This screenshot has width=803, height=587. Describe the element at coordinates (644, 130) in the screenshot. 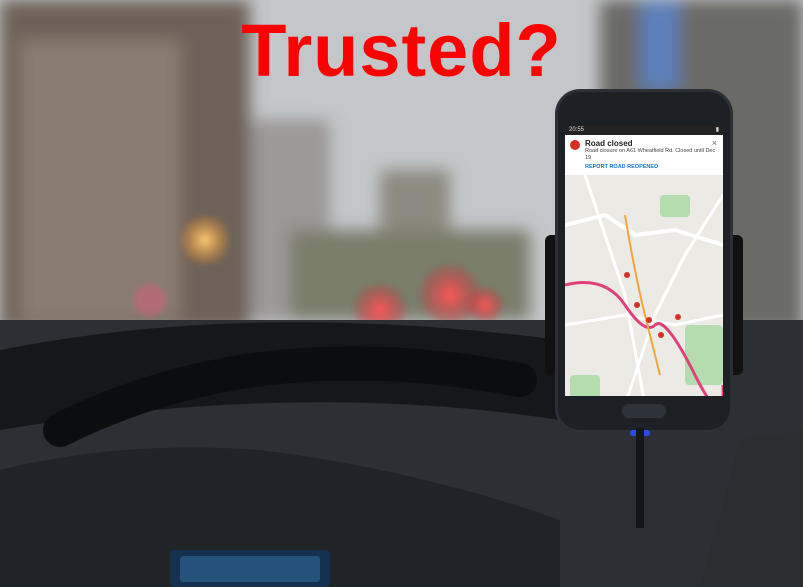

I see `status-bar: 20:55 ▮` at that location.